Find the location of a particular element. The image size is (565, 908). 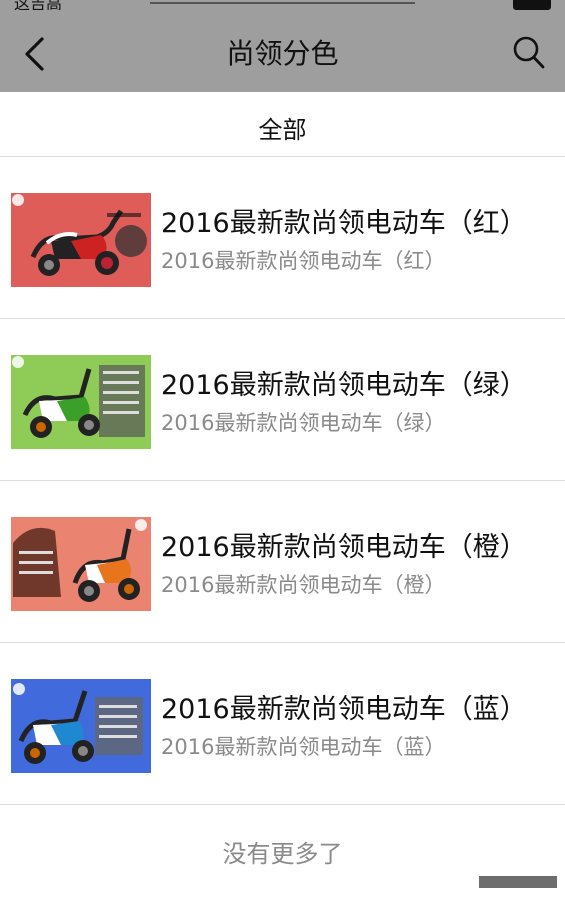

product-title: 2016最新款尚领电动车（橙） is located at coordinates (344, 547).